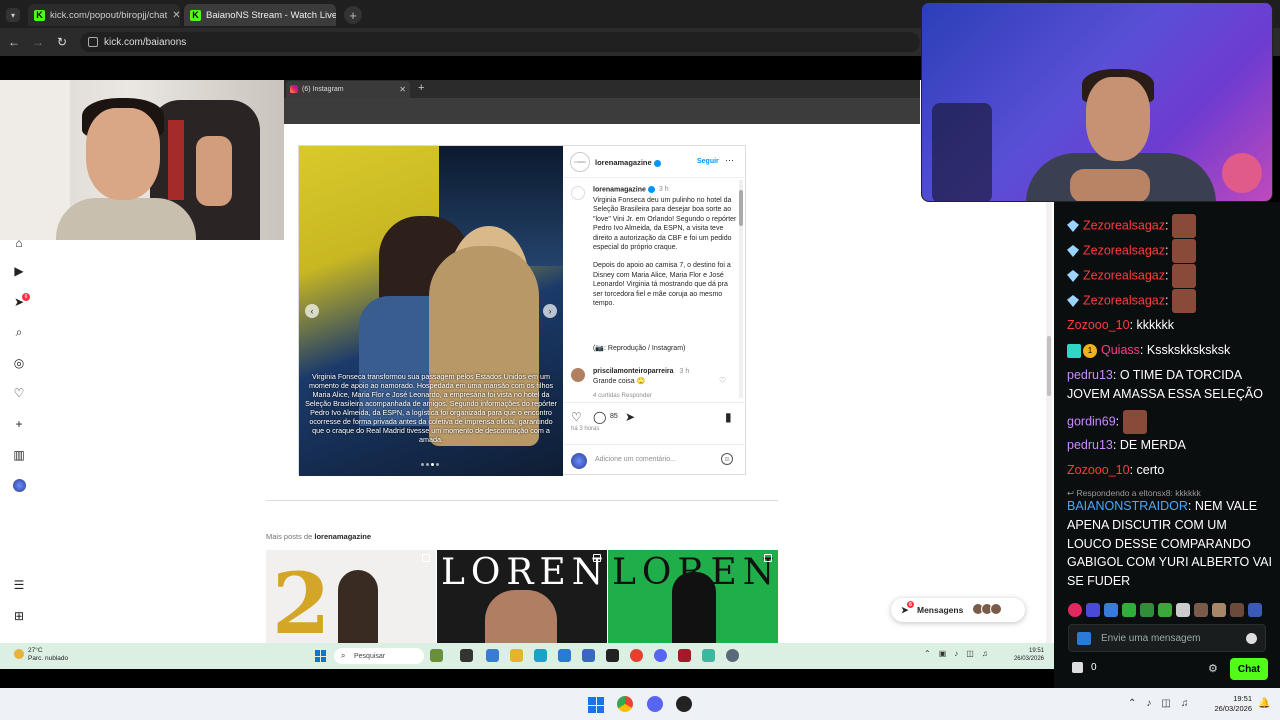 The image size is (1280, 720). Describe the element at coordinates (1024, 655) in the screenshot. I see `inner-clock: 19:51 26/03/2026` at that location.